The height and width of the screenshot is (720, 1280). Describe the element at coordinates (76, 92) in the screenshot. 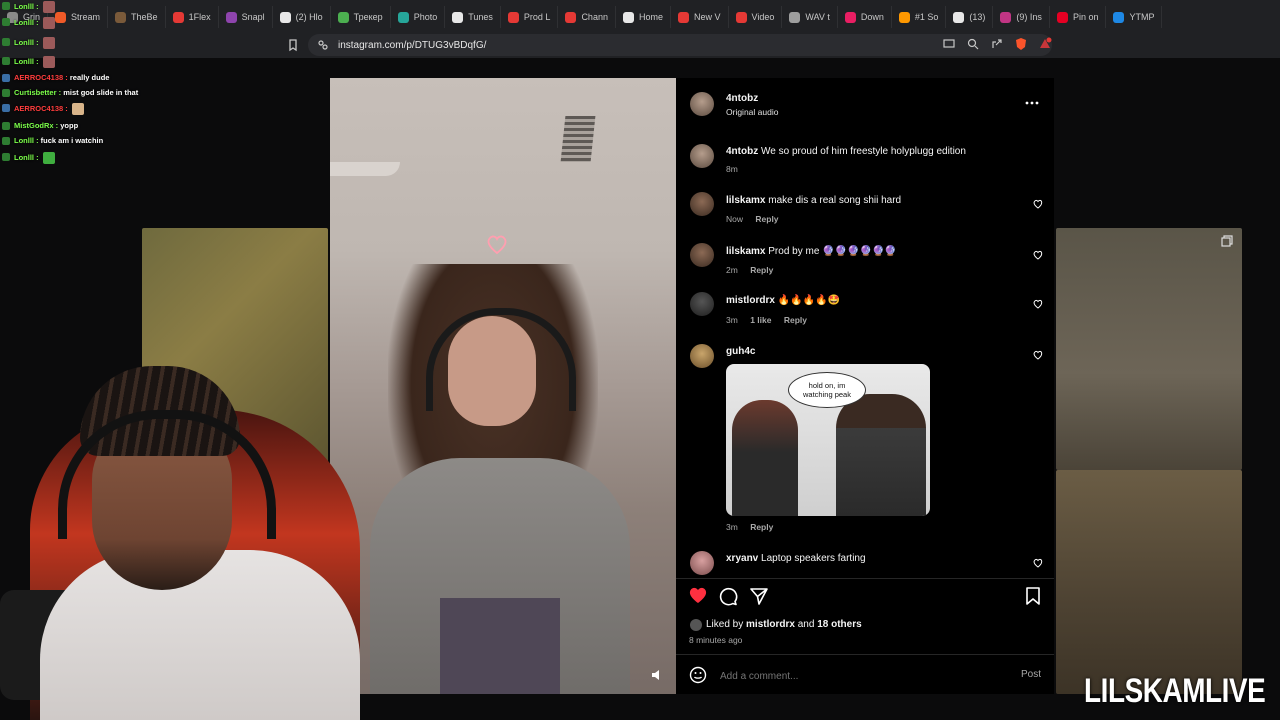

I see `chat-message: Curtisbetter : mist god slide in that` at that location.